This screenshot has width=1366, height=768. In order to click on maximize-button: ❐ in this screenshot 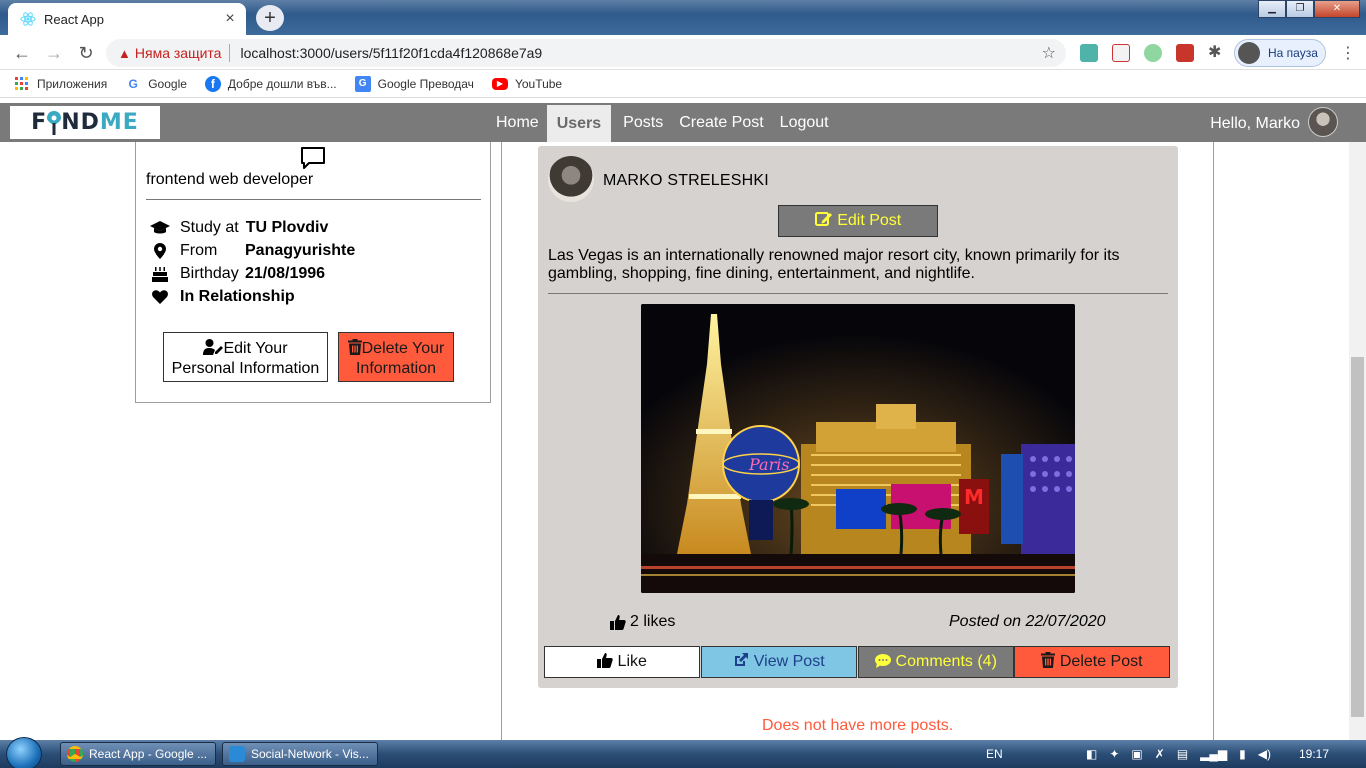, I will do `click(1300, 9)`.